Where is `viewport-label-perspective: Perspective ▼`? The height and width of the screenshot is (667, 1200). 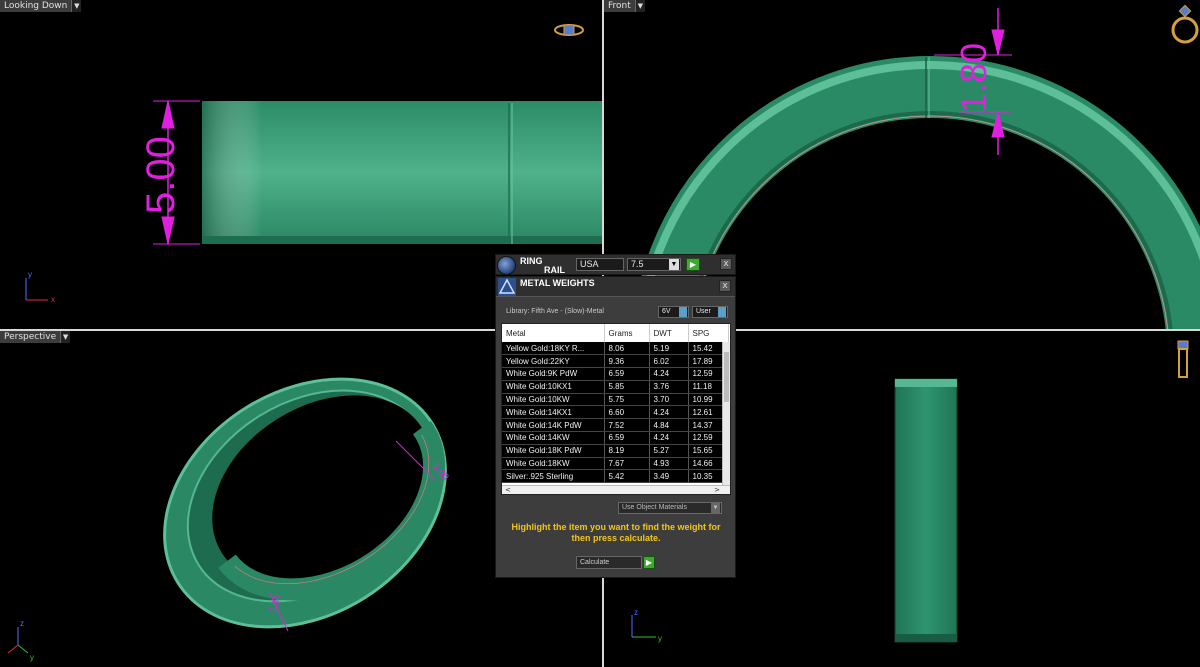 viewport-label-perspective: Perspective ▼ is located at coordinates (35, 337).